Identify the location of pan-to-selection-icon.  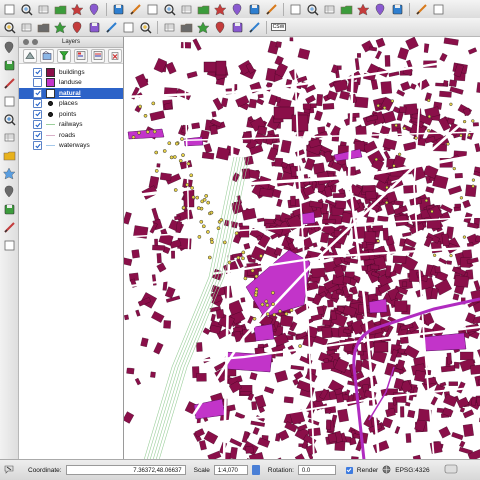
(135, 9).